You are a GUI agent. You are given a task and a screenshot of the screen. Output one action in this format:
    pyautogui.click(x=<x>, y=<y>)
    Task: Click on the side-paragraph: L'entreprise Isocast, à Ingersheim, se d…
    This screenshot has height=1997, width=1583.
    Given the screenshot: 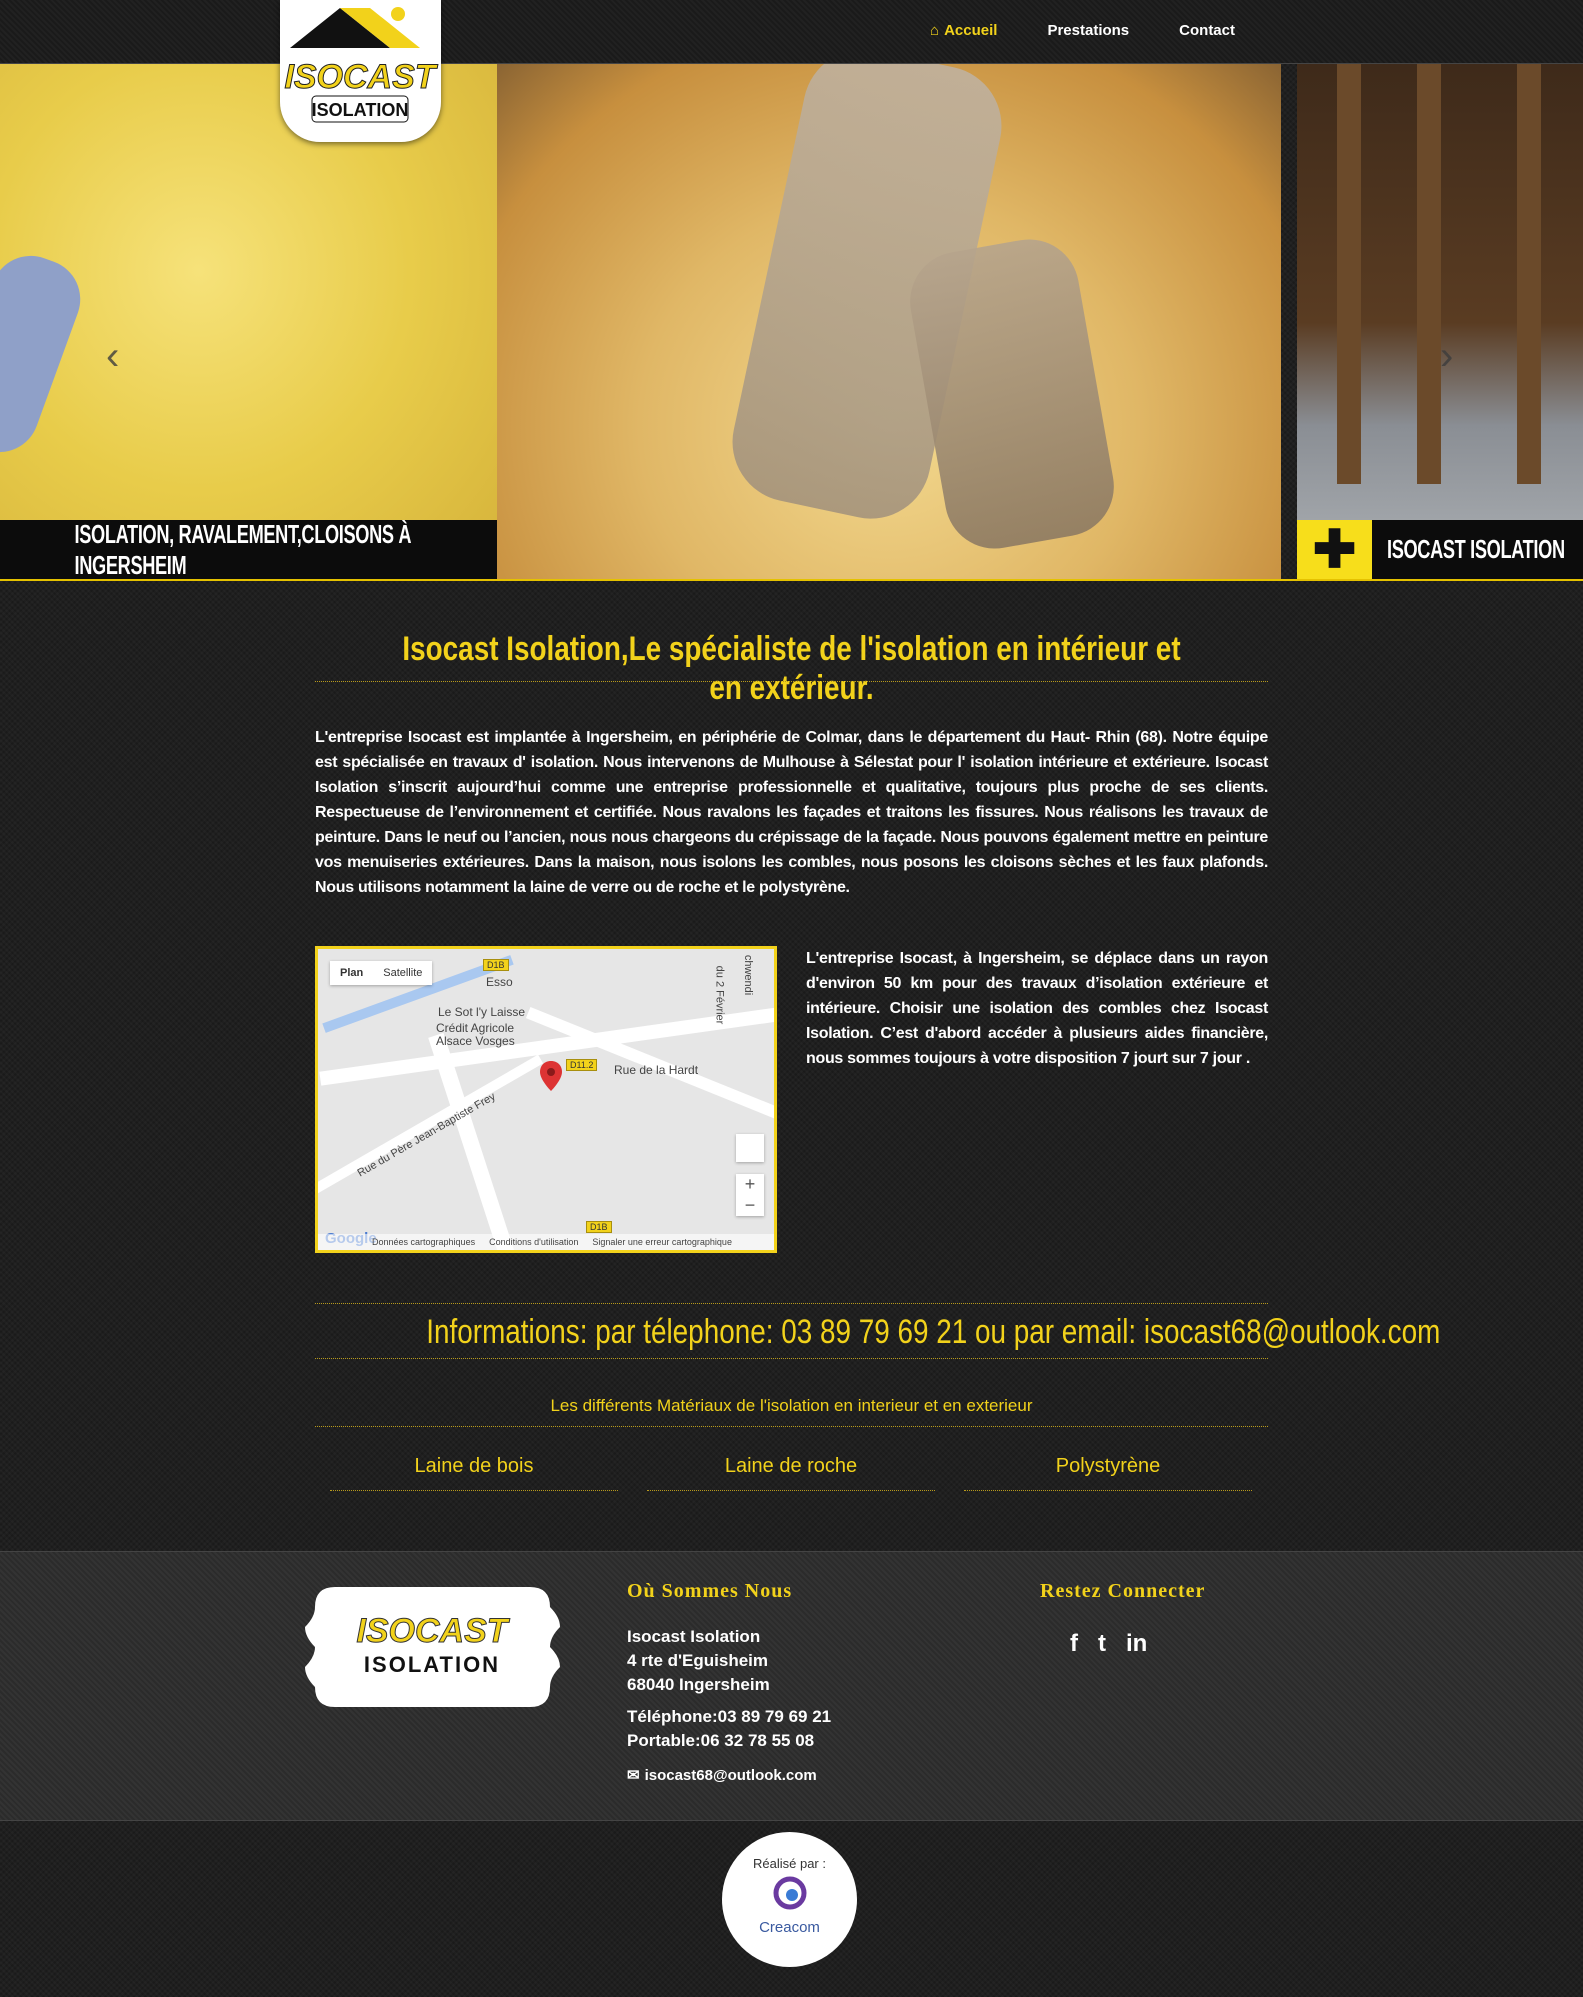 What is the action you would take?
    pyautogui.click(x=1037, y=1008)
    